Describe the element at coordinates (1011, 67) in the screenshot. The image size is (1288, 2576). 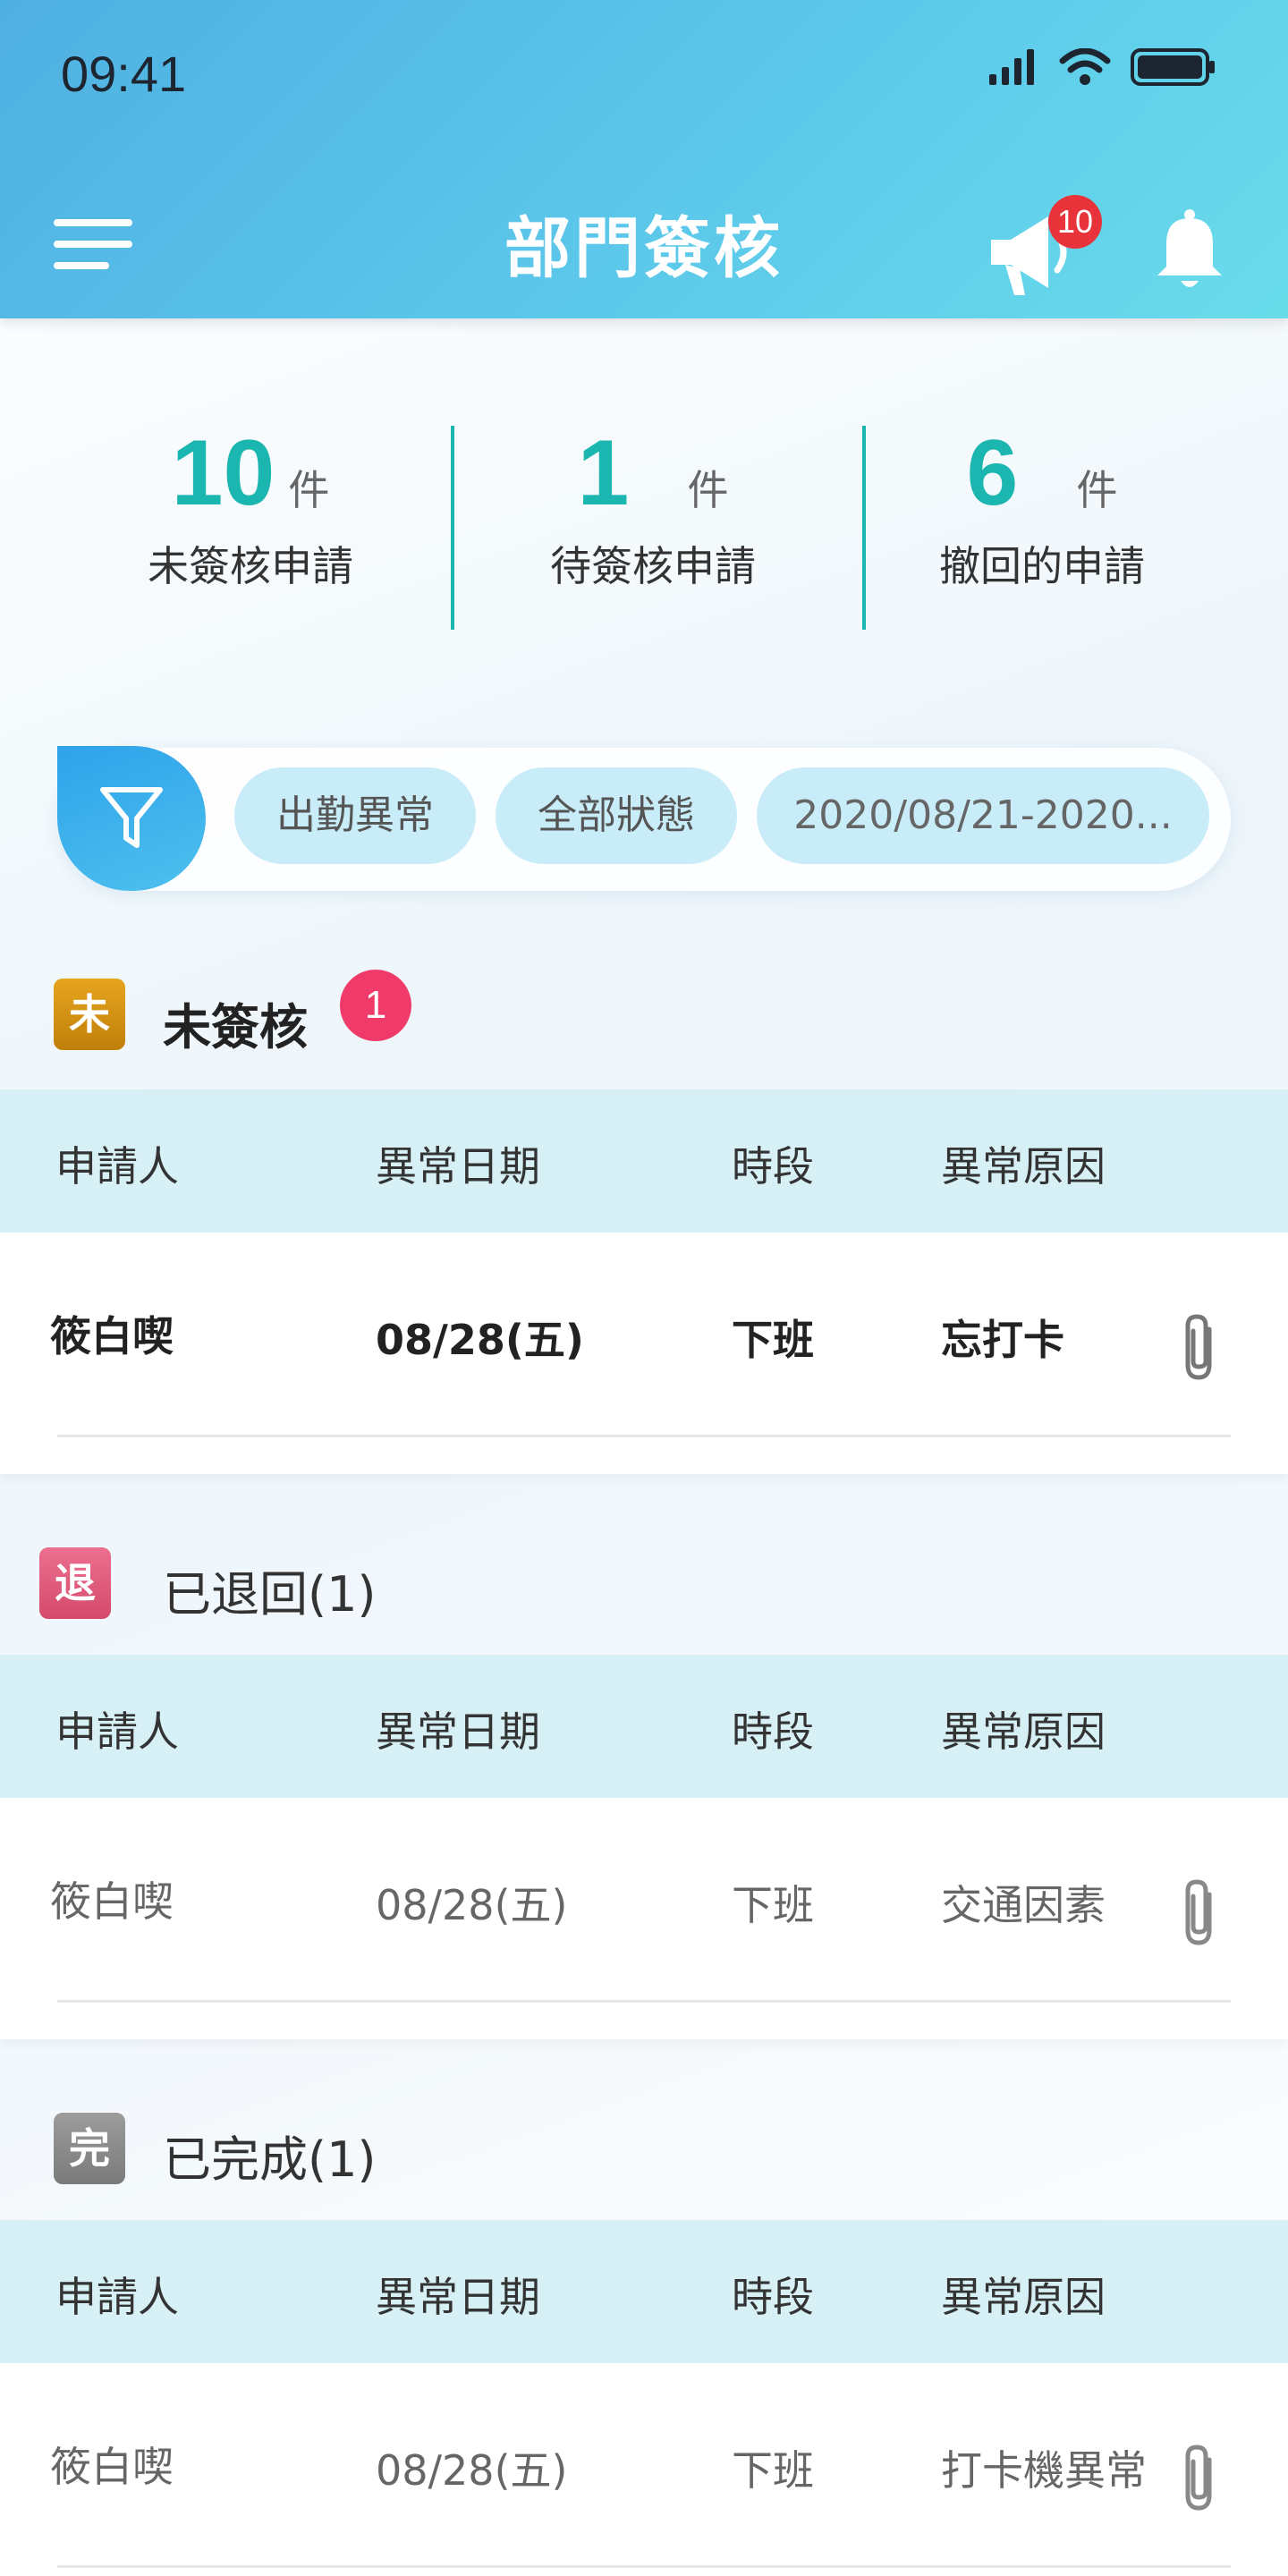
I see `signal-icon` at that location.